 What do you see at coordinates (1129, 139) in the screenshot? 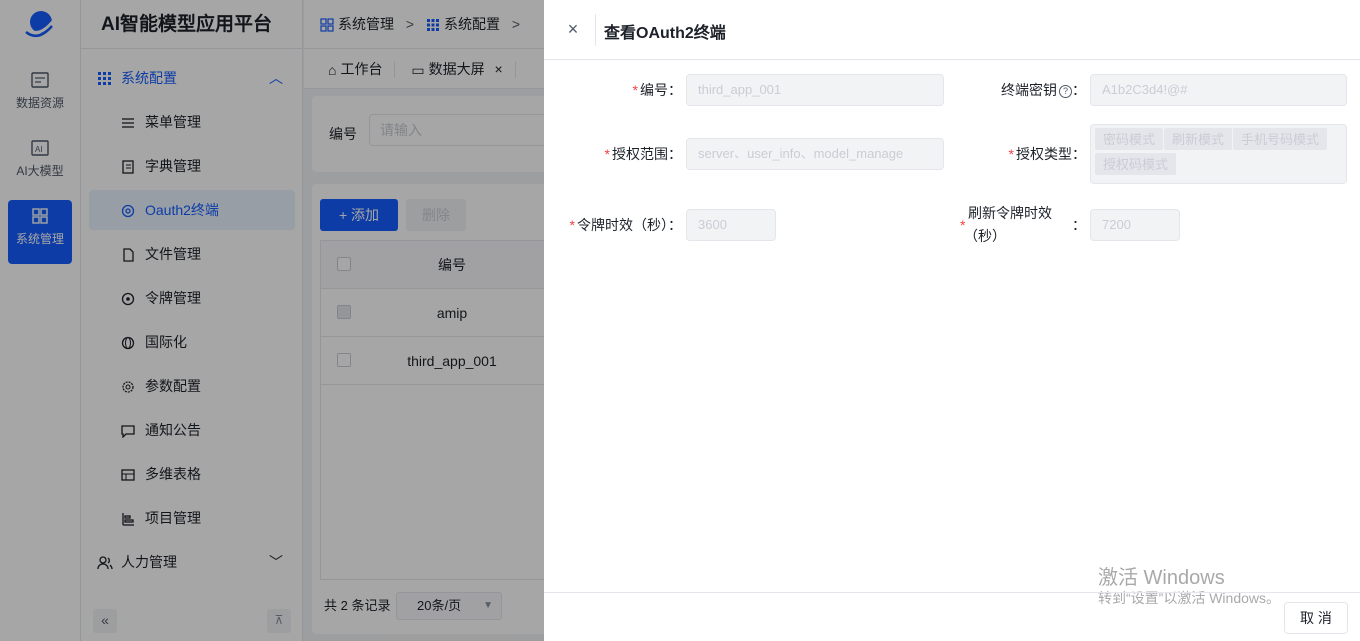
I see `grant-type-tag: 密码模式` at bounding box center [1129, 139].